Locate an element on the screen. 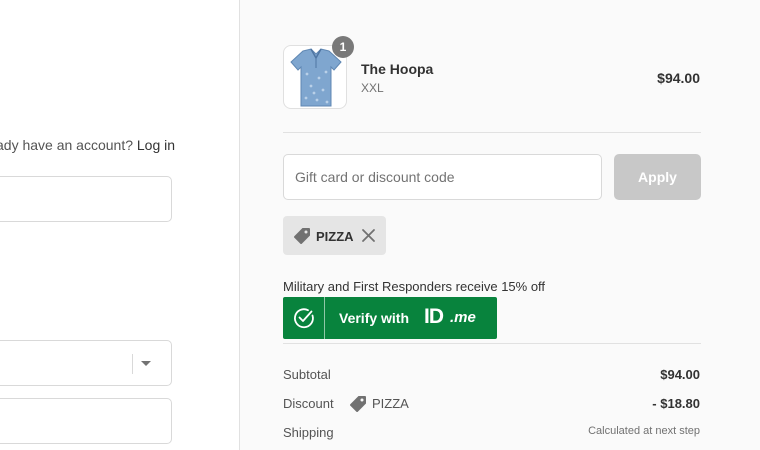 The height and width of the screenshot is (450, 760). applied-discount-chip: PIZZA is located at coordinates (334, 235).